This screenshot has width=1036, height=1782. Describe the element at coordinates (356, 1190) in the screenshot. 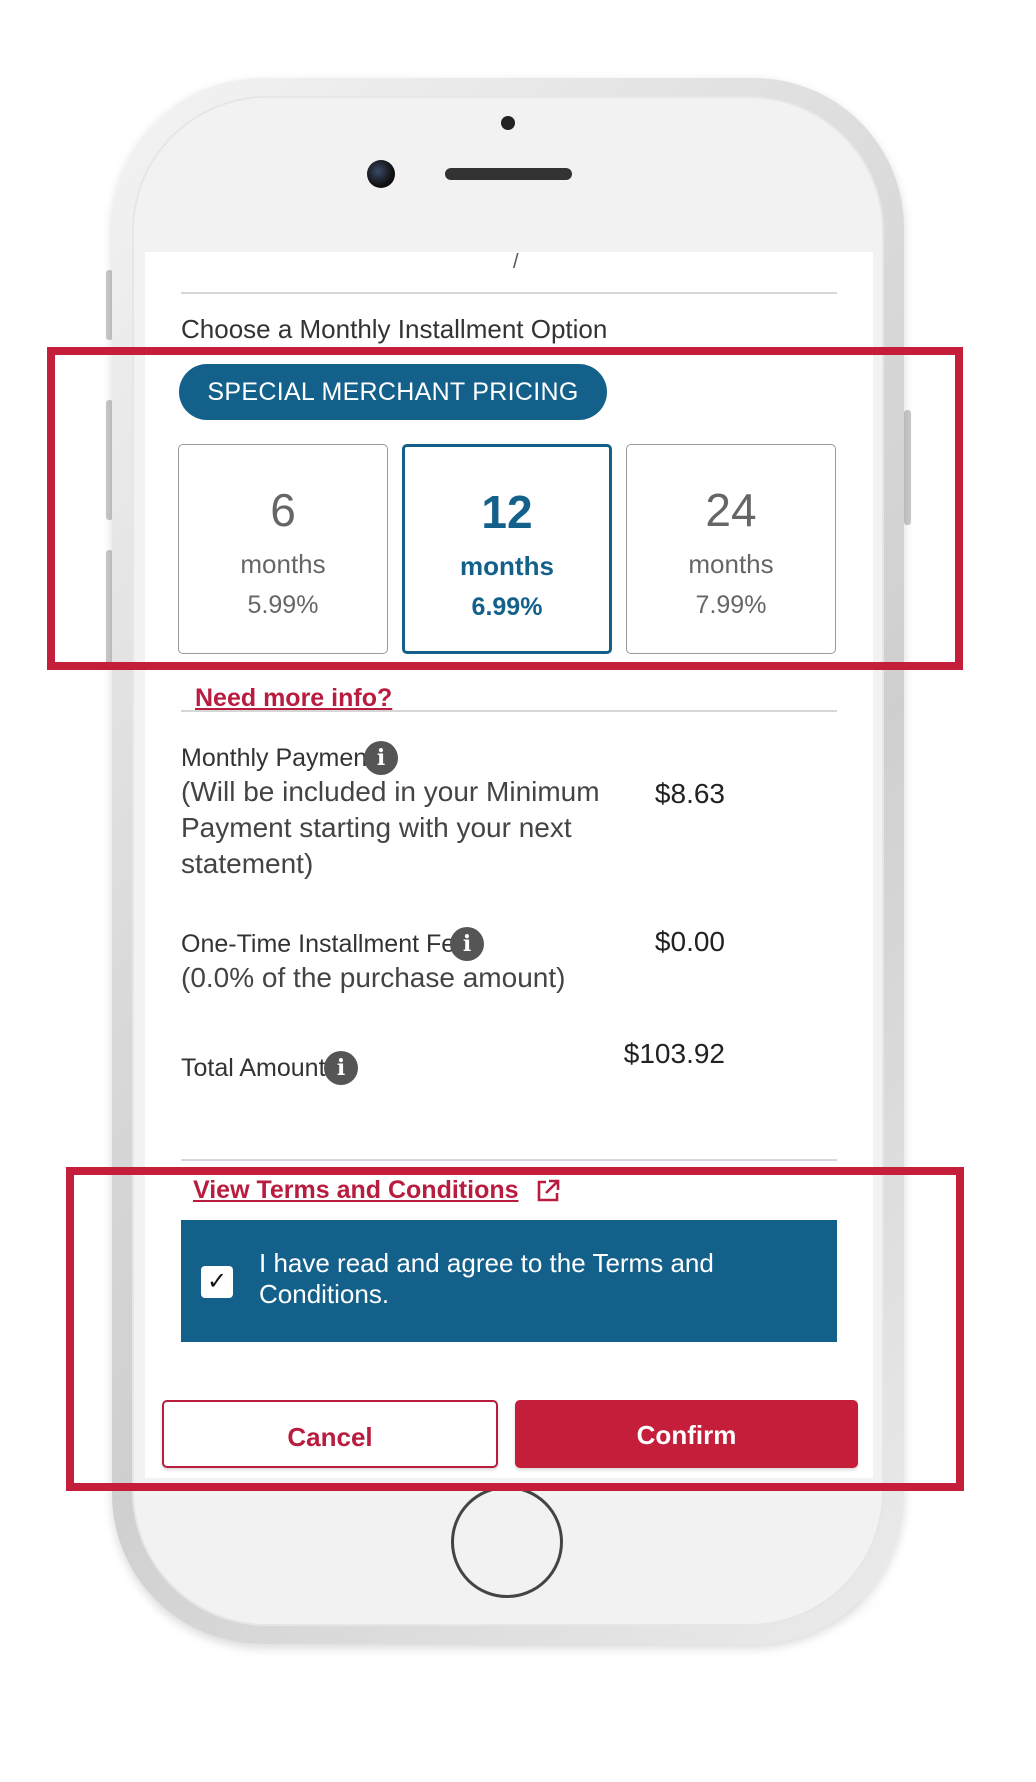

I see `view-terms-link: View Terms and Conditions` at that location.